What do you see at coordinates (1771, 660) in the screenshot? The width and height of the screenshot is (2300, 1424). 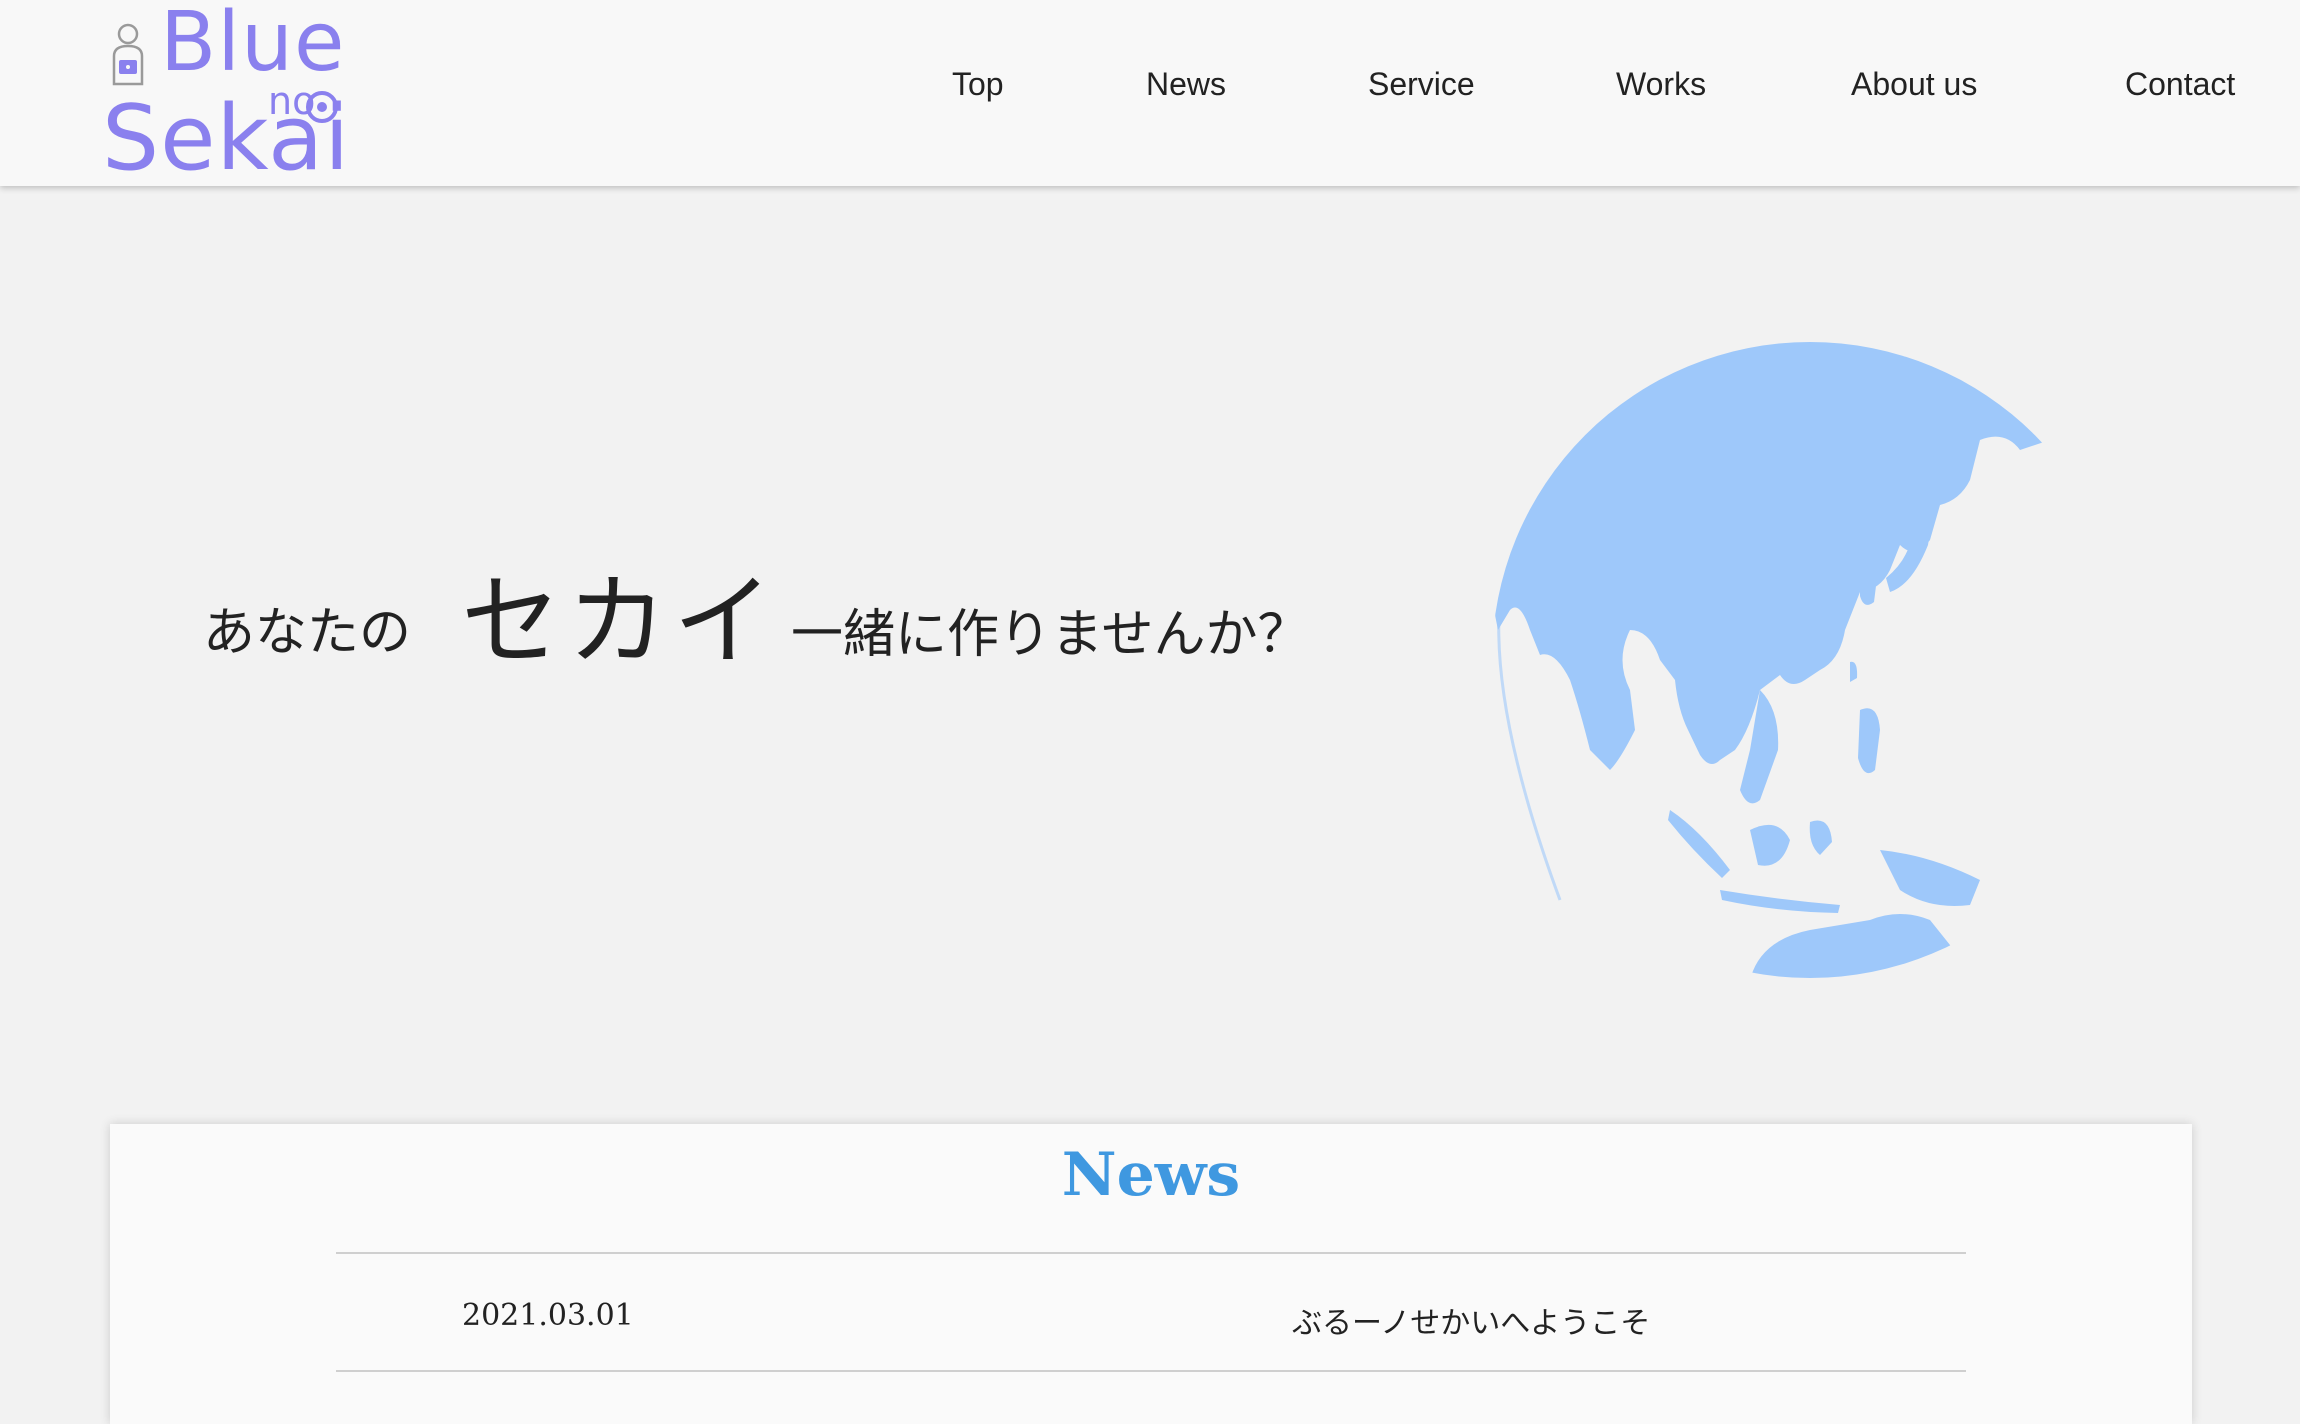 I see `globe-asia-icon` at bounding box center [1771, 660].